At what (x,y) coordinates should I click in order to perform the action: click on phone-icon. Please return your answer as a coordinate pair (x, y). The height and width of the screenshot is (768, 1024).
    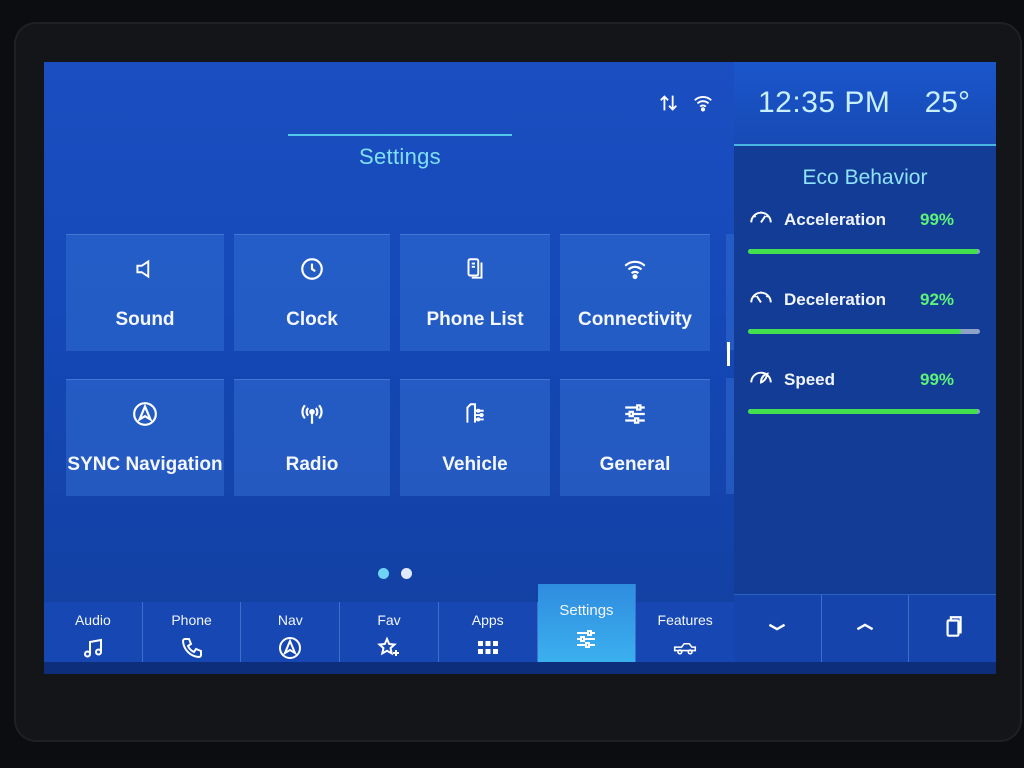
    Looking at the image, I should click on (192, 650).